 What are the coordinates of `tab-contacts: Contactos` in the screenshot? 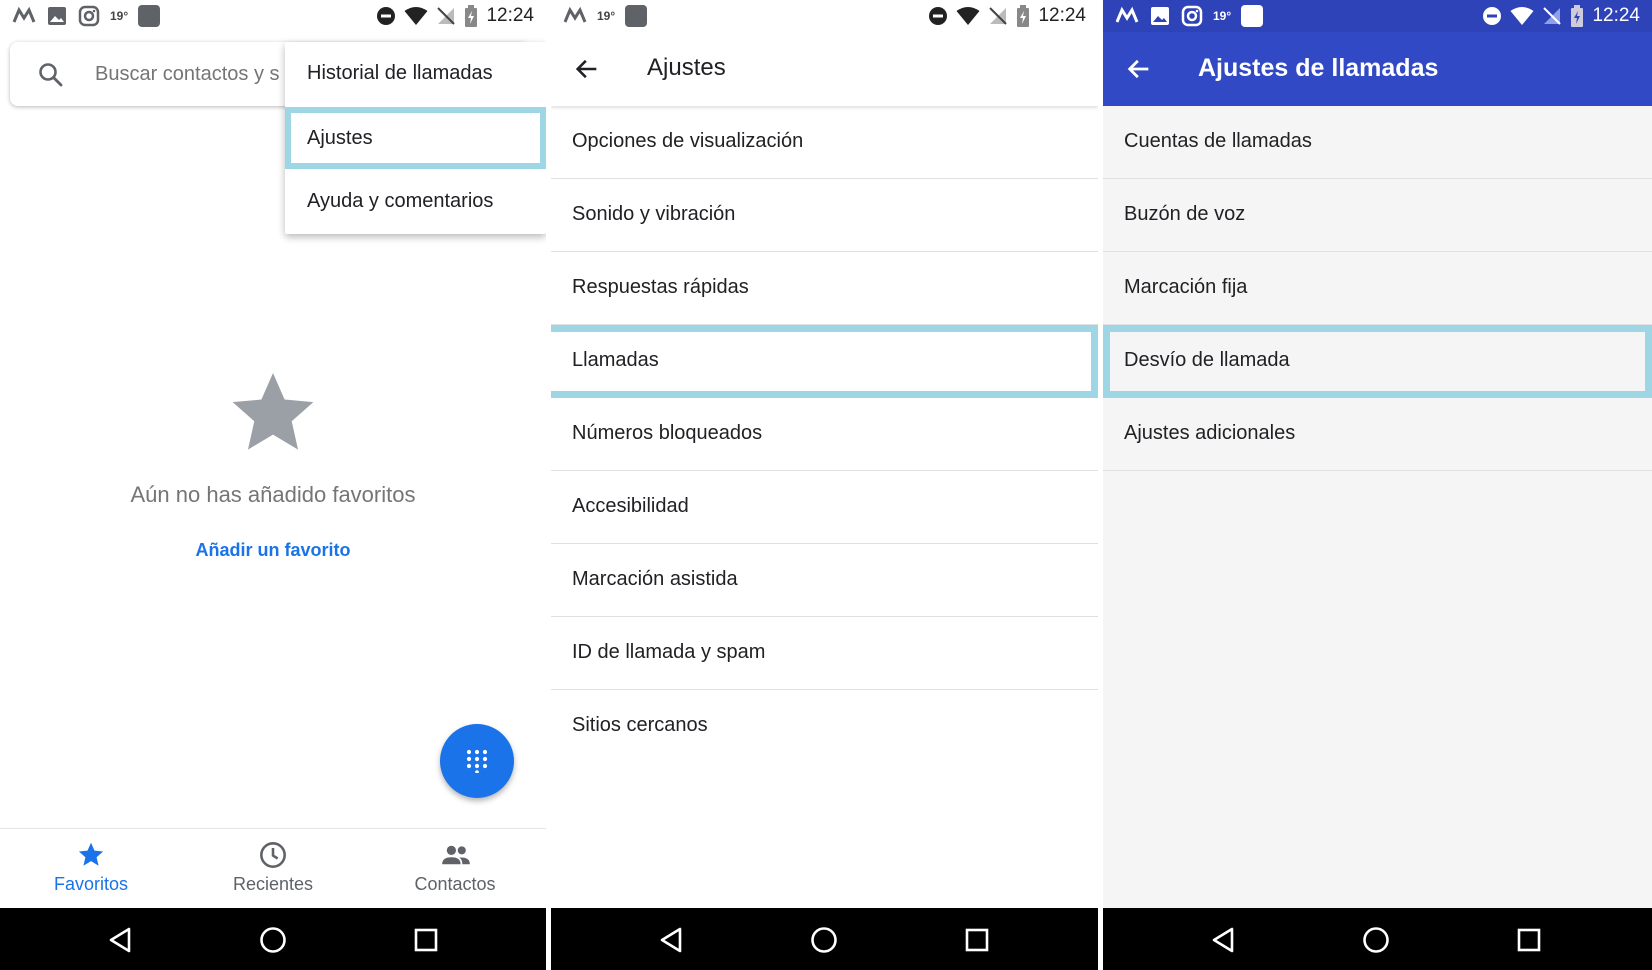 It's located at (455, 869).